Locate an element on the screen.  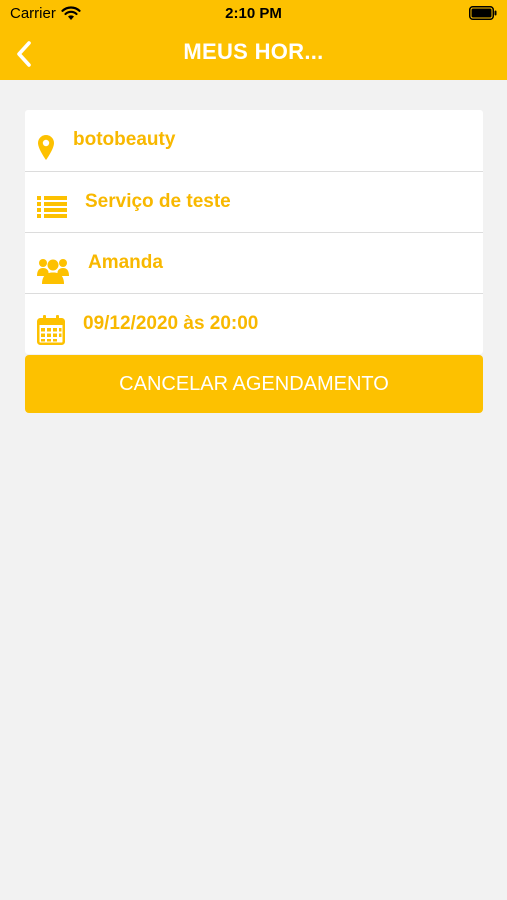
list-icon is located at coordinates (52, 207).